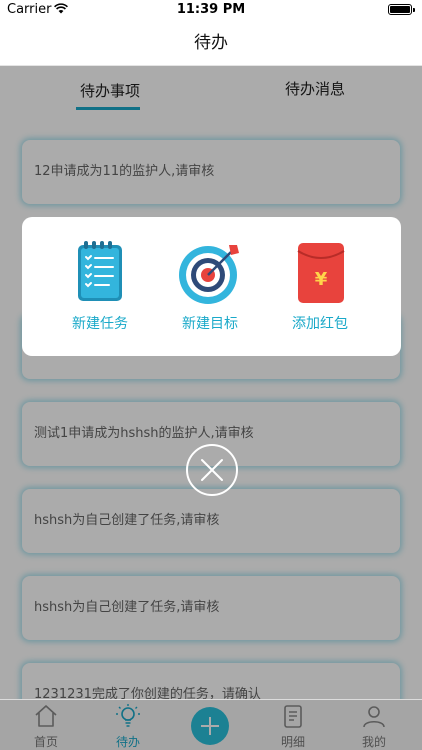 The height and width of the screenshot is (750, 422). I want to click on red-envelope-icon: ¥, so click(321, 273).